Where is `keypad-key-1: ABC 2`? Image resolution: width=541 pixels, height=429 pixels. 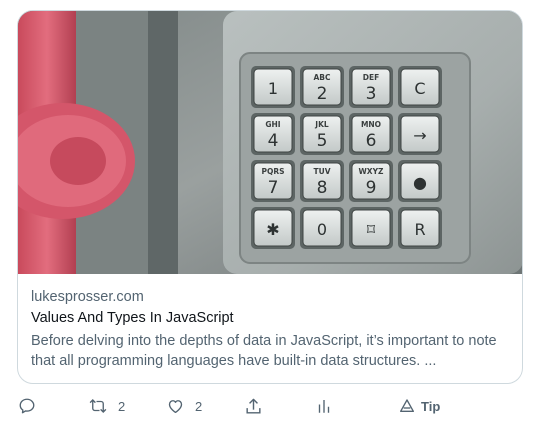
keypad-key-1: ABC 2 is located at coordinates (322, 87).